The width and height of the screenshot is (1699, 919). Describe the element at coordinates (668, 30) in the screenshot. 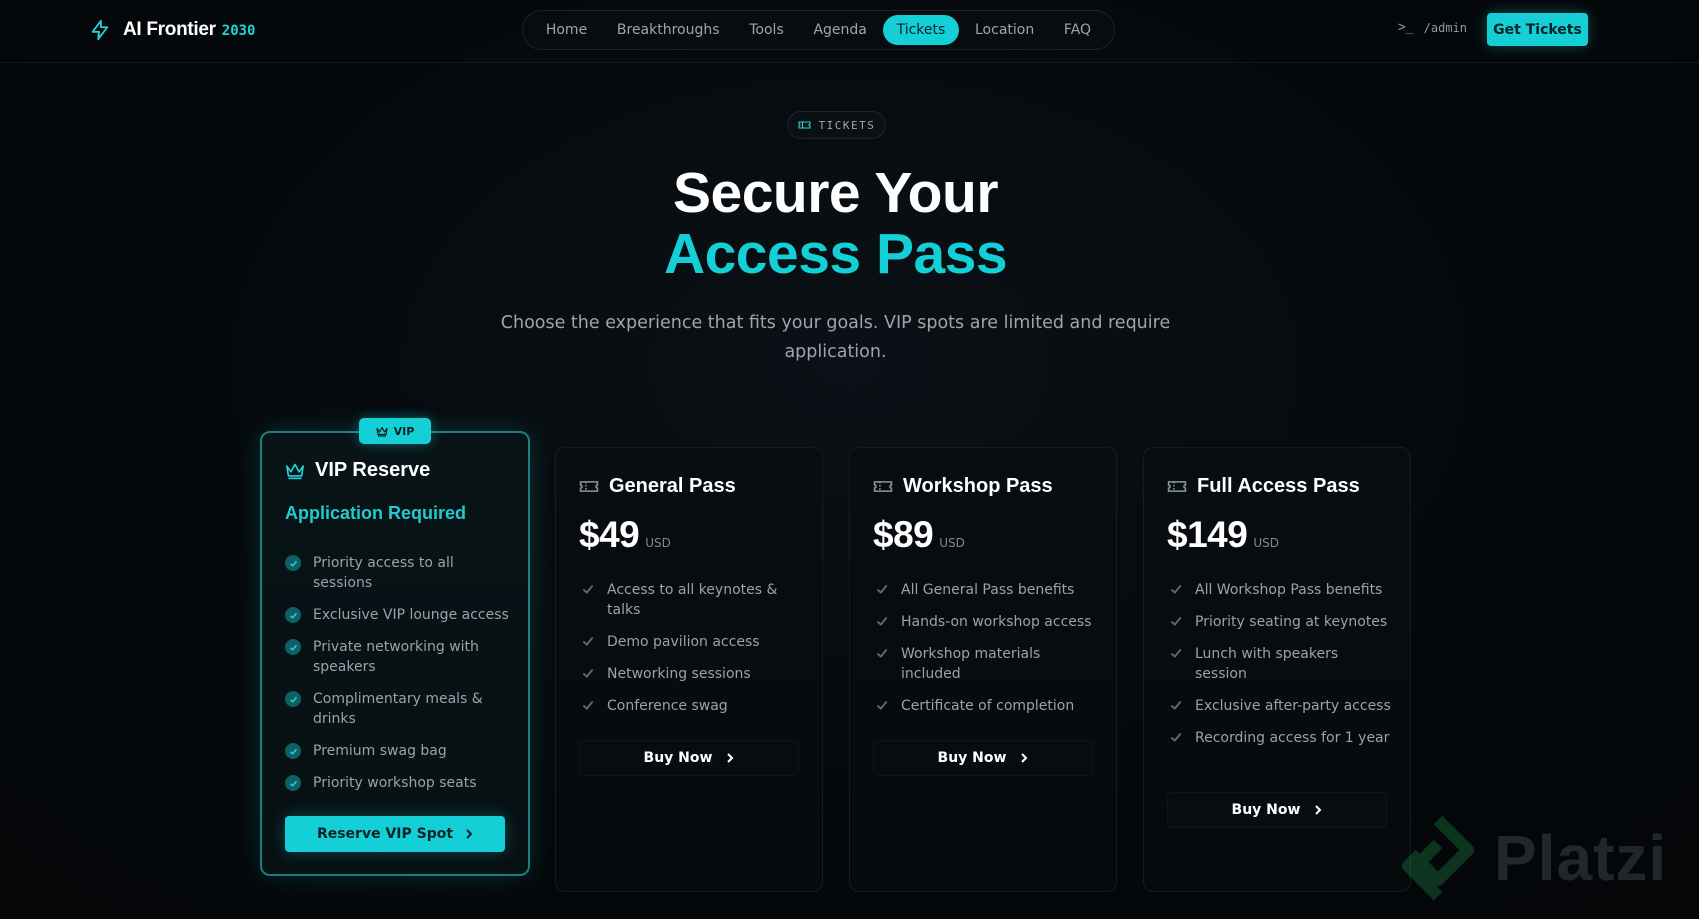

I see `nav-breakthroughs: Breakthroughs` at that location.